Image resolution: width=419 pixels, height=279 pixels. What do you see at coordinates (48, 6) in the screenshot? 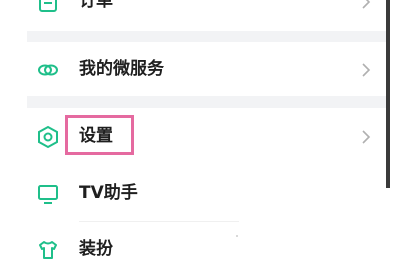
I see `document-list-icon` at bounding box center [48, 6].